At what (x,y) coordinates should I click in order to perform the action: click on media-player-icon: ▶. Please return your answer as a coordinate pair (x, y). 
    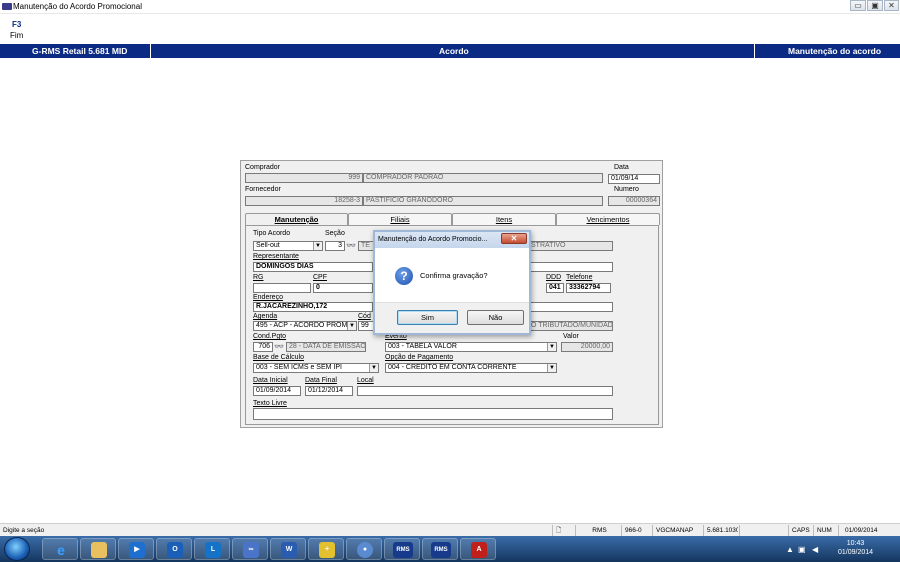
    Looking at the image, I should click on (137, 550).